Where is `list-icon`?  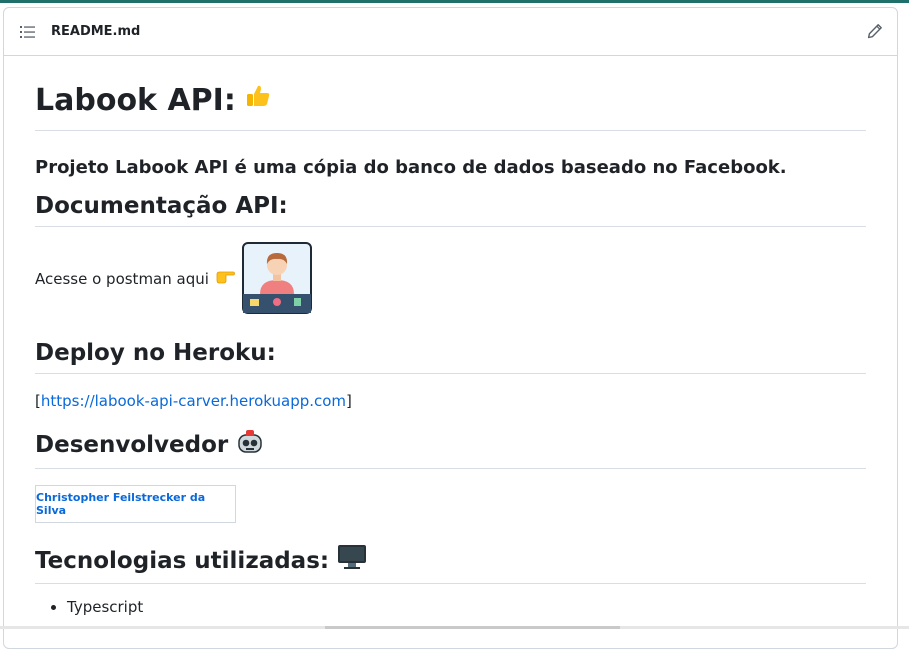
list-icon is located at coordinates (28, 32).